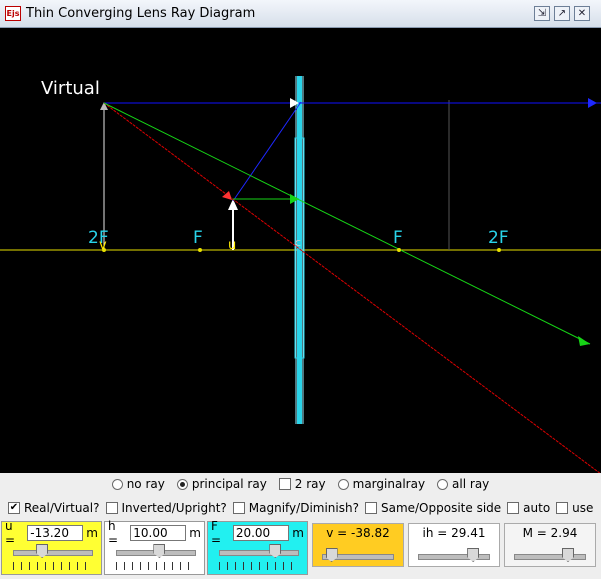 This screenshot has height=579, width=601. What do you see at coordinates (198, 238) in the screenshot?
I see `label-f-left: F` at bounding box center [198, 238].